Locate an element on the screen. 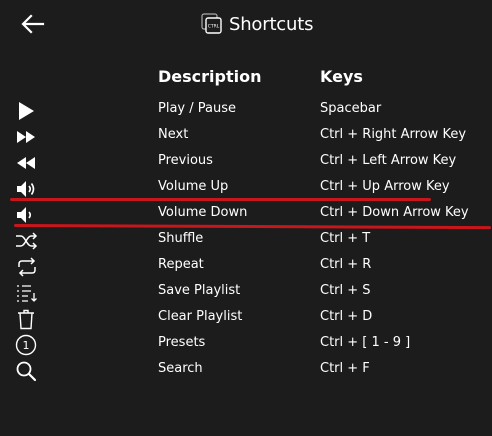 Image resolution: width=492 pixels, height=436 pixels. shortcut-keys: Ctrl + Up Arrow Key is located at coordinates (385, 186).